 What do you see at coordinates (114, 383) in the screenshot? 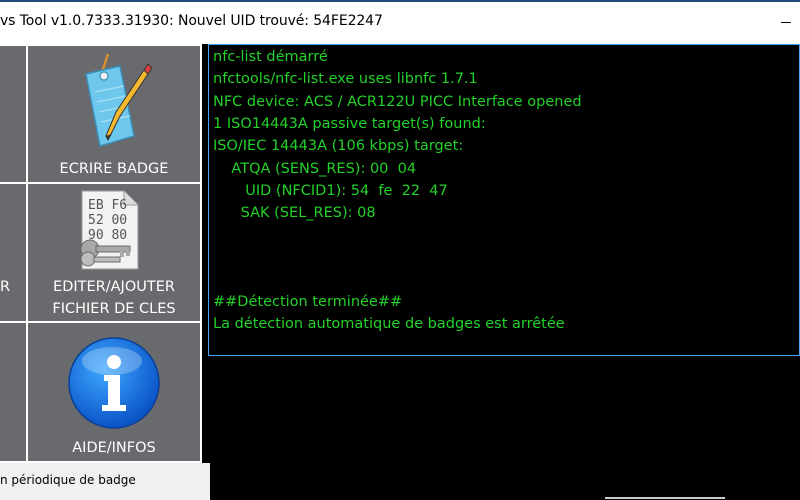
I see `info-icon` at bounding box center [114, 383].